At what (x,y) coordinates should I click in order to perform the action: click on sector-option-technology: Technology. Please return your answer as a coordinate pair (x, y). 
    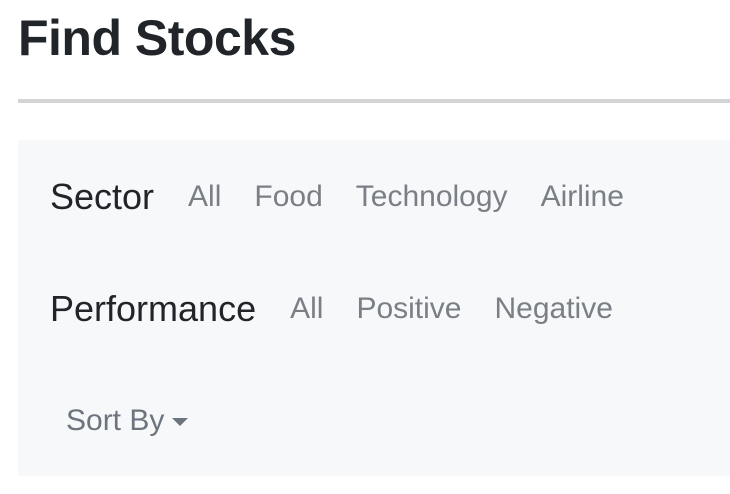
    Looking at the image, I should click on (432, 197).